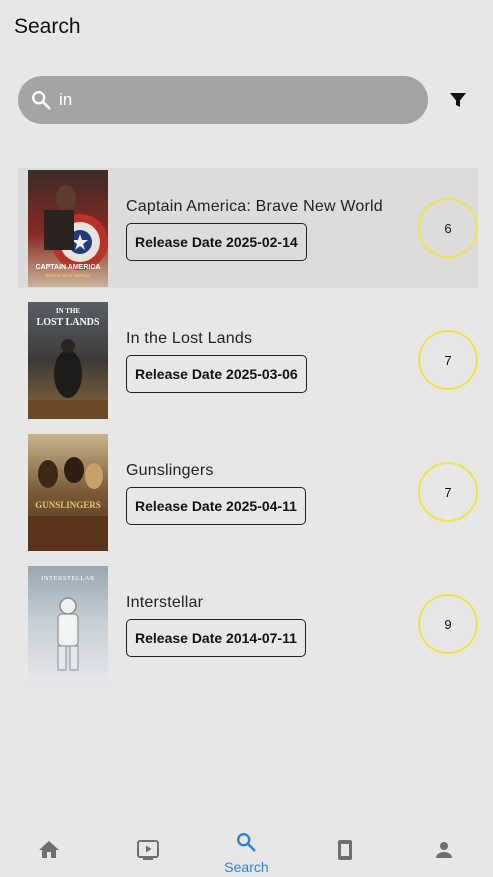 This screenshot has height=877, width=493. I want to click on nav-library, so click(345, 852).